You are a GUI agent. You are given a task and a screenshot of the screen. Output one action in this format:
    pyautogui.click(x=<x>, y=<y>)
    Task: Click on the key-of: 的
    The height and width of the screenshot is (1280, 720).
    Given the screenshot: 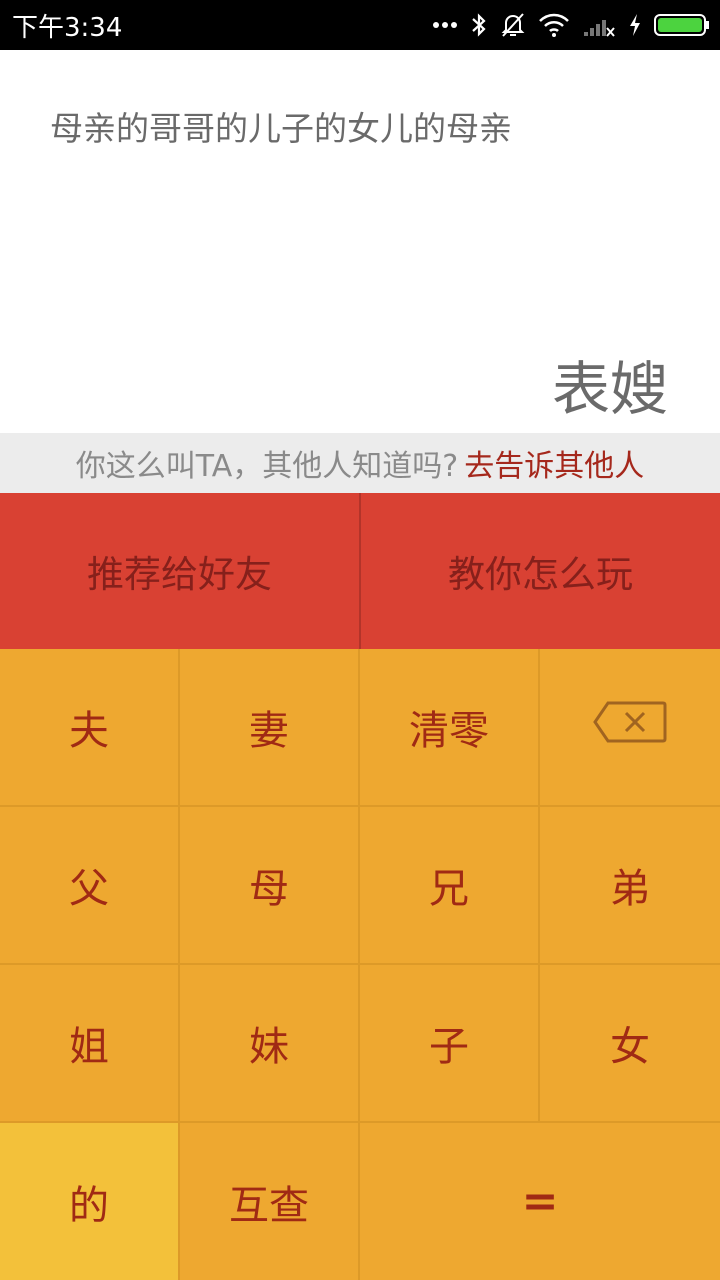 What is the action you would take?
    pyautogui.click(x=90, y=1201)
    